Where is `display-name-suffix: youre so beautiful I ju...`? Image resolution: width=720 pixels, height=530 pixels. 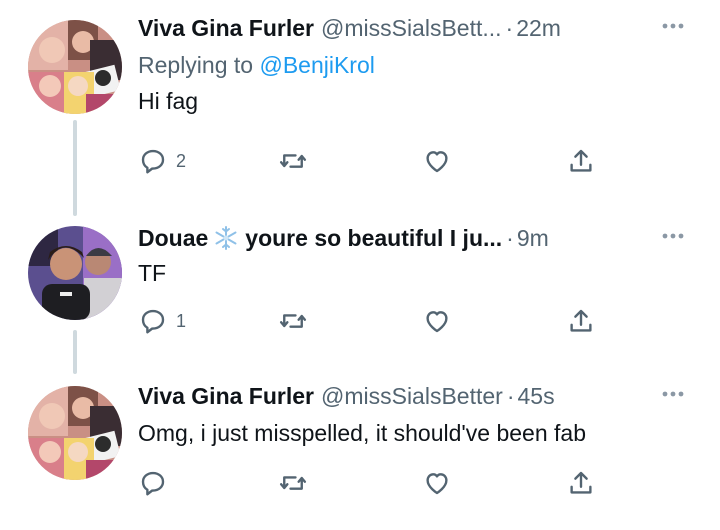 display-name-suffix: youre so beautiful I ju... is located at coordinates (373, 238).